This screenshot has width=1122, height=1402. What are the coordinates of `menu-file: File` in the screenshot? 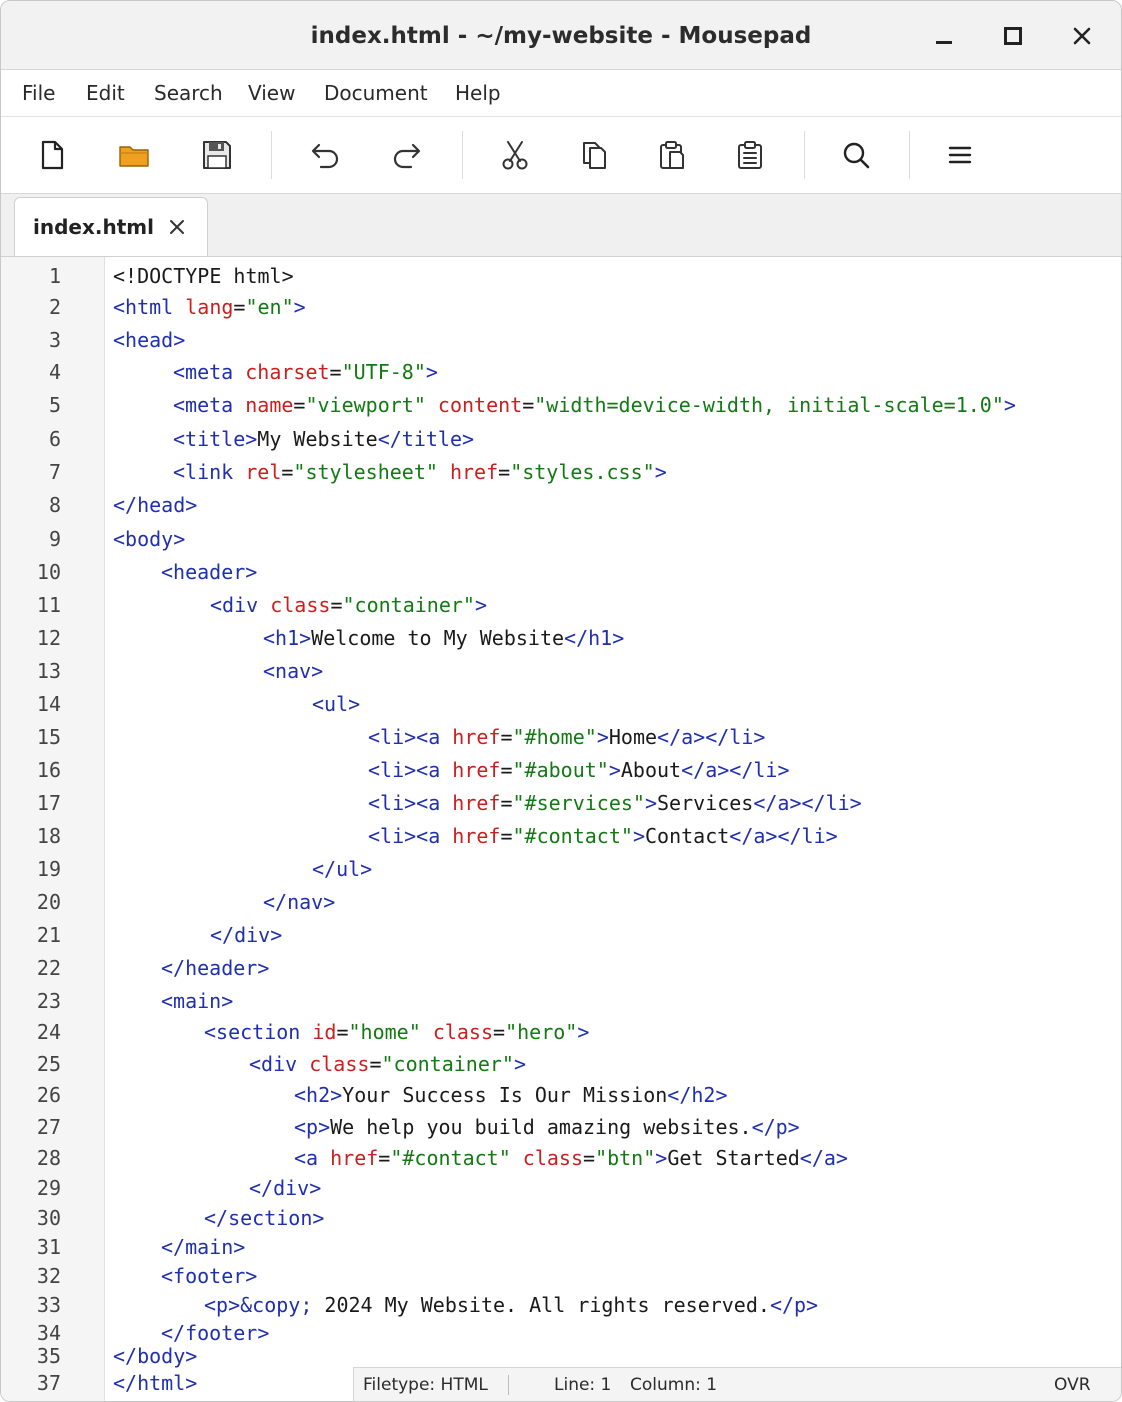 It's located at (38, 93).